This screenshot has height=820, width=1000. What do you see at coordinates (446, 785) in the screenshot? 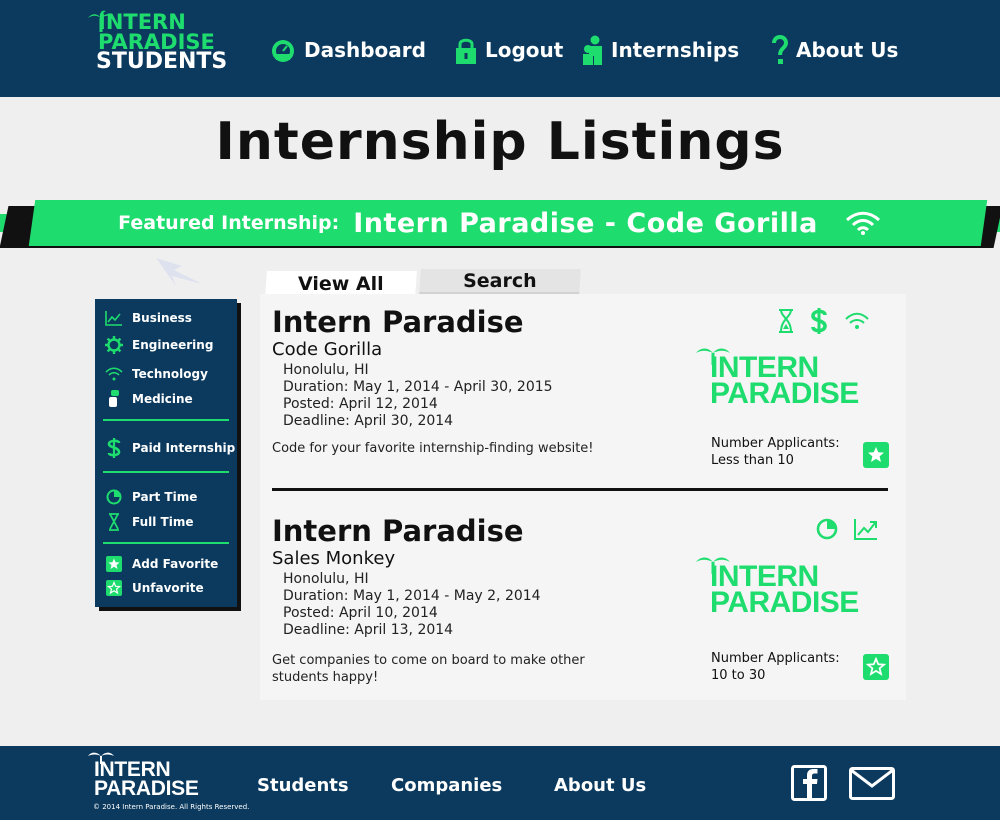
I see `footer-link-companies: Companies` at bounding box center [446, 785].